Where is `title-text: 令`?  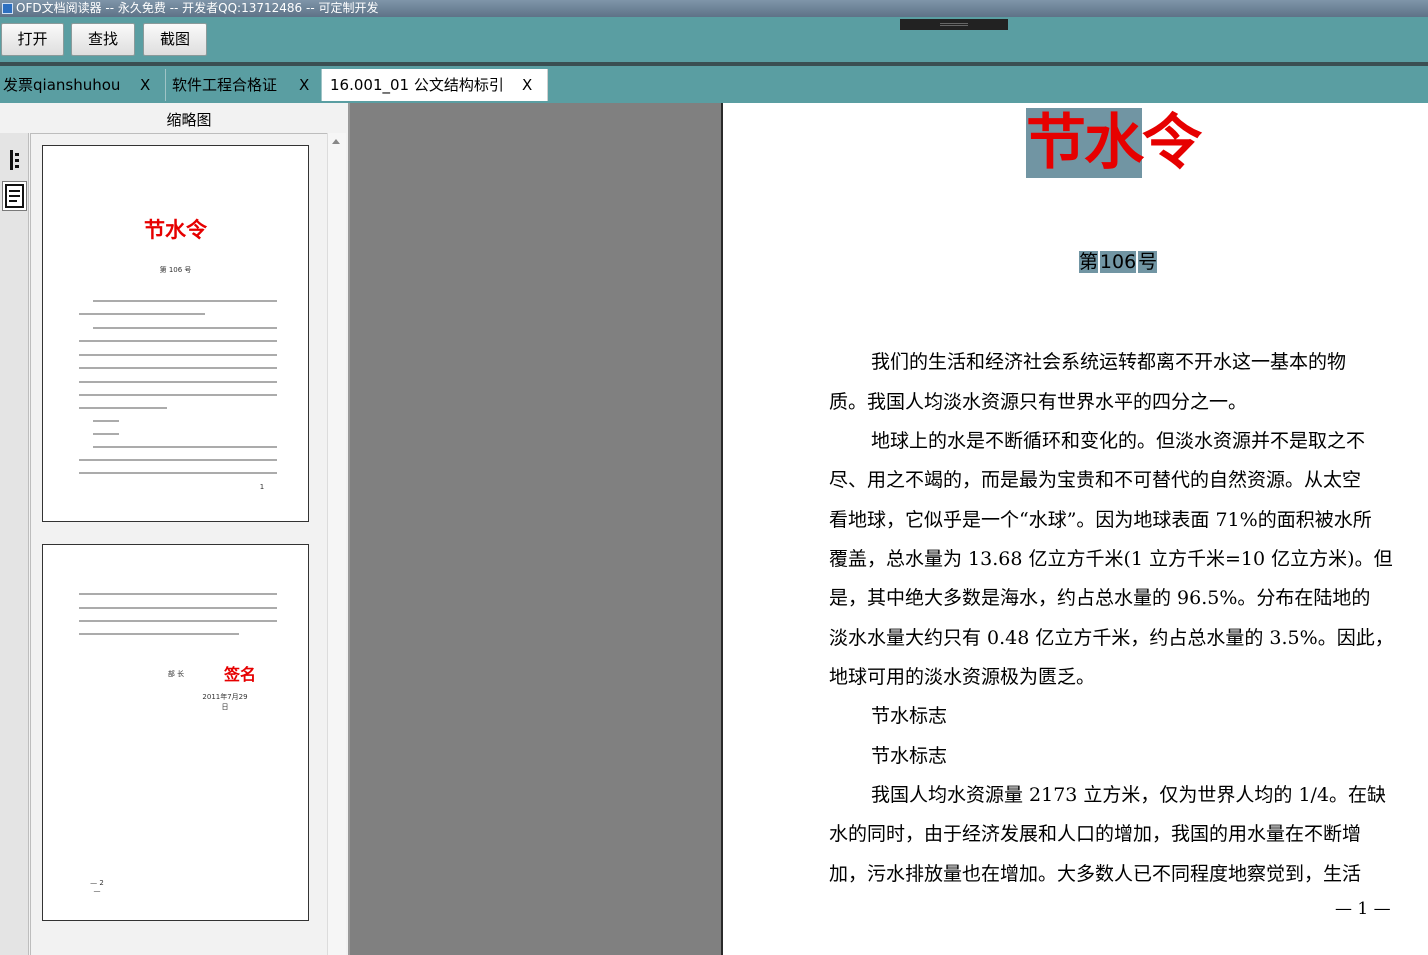 title-text: 令 is located at coordinates (1172, 143).